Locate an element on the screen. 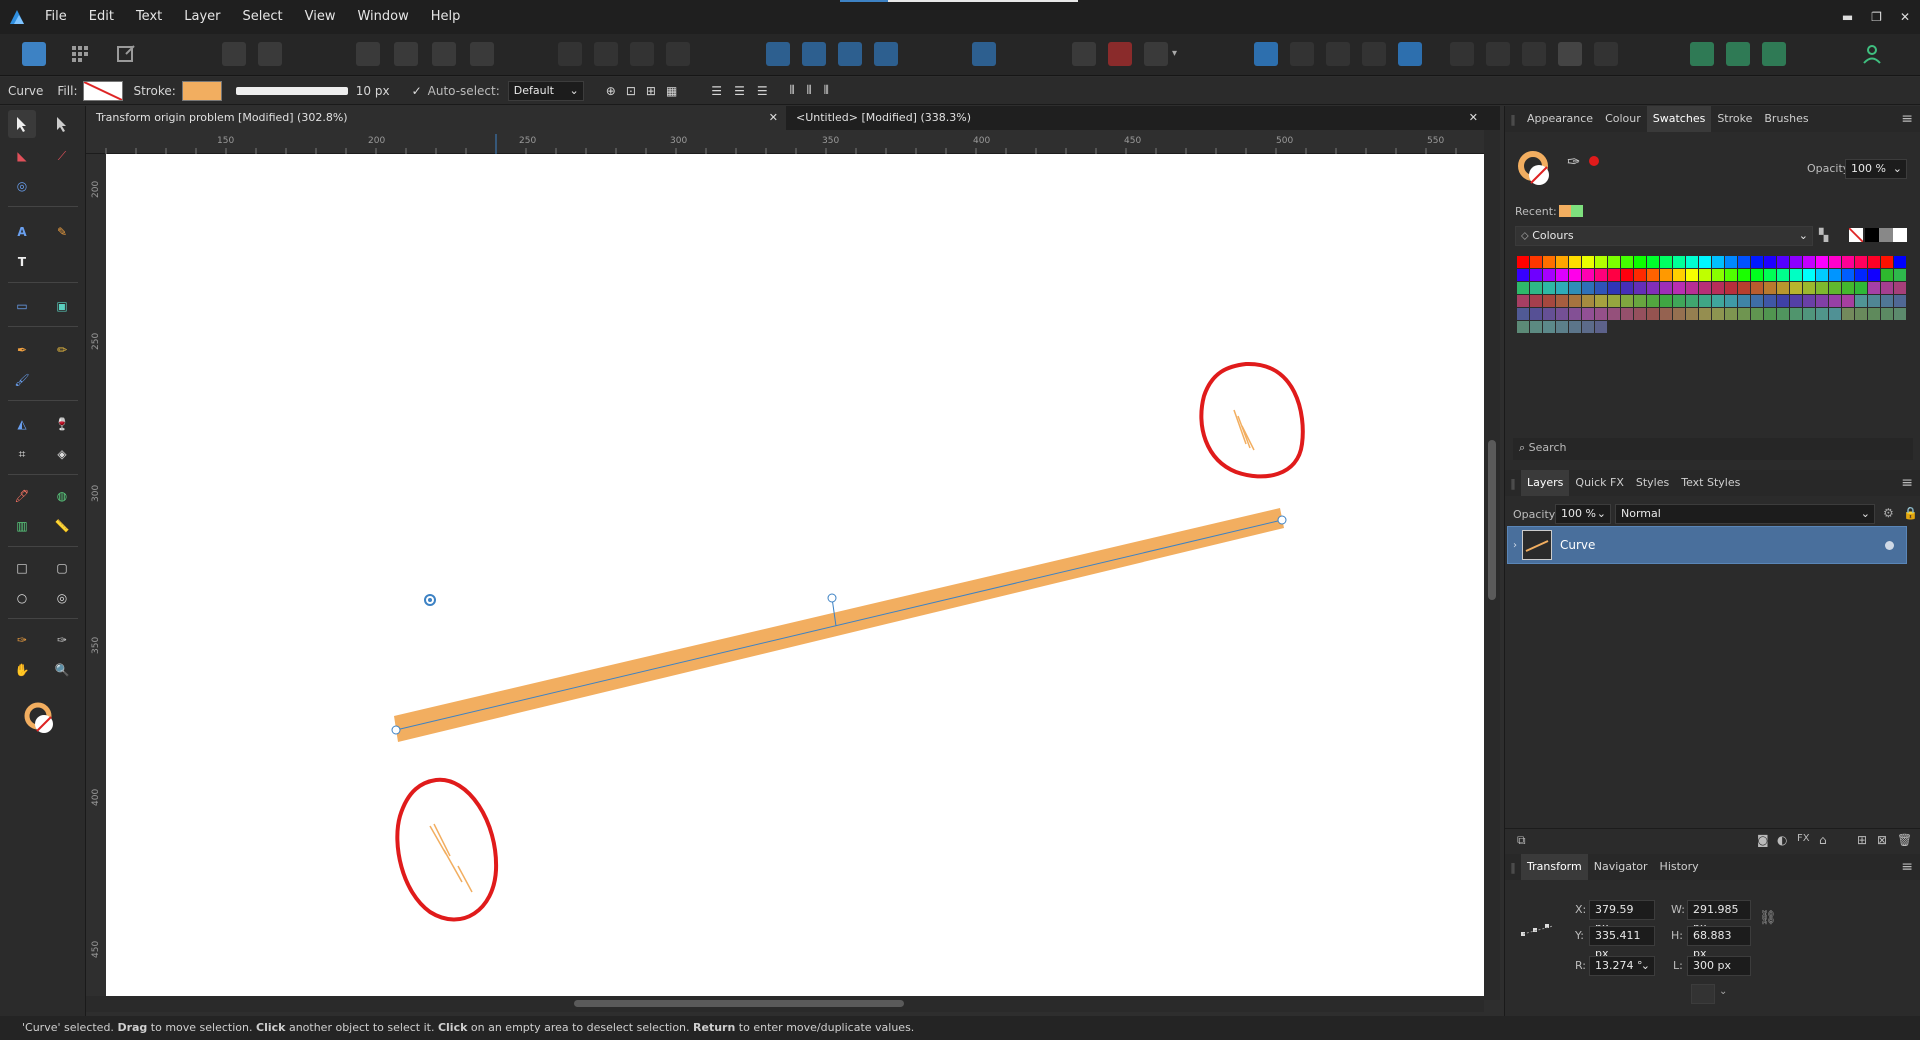 This screenshot has height=1040, width=1920. boolean-xor-icon is located at coordinates (1374, 54).